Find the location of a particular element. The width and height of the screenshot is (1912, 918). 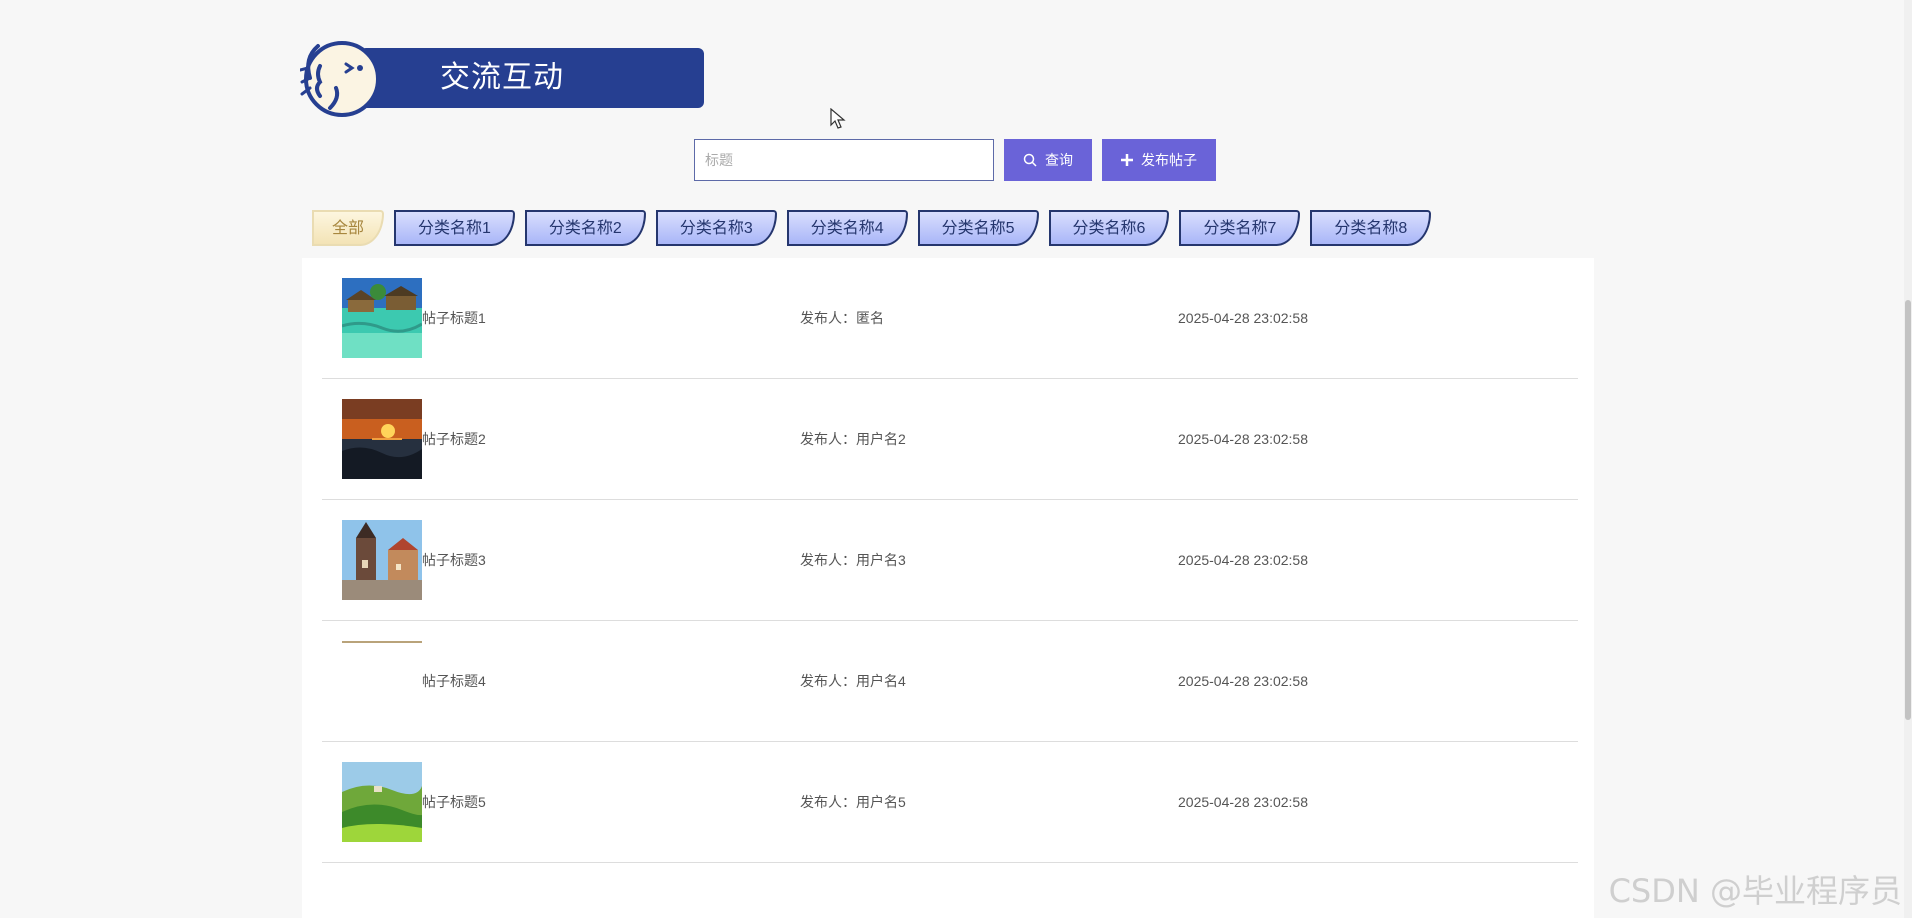

post-row: 帖子标题4 发布人：用户名4 2025-04-28 23:02:58 is located at coordinates (950, 681).